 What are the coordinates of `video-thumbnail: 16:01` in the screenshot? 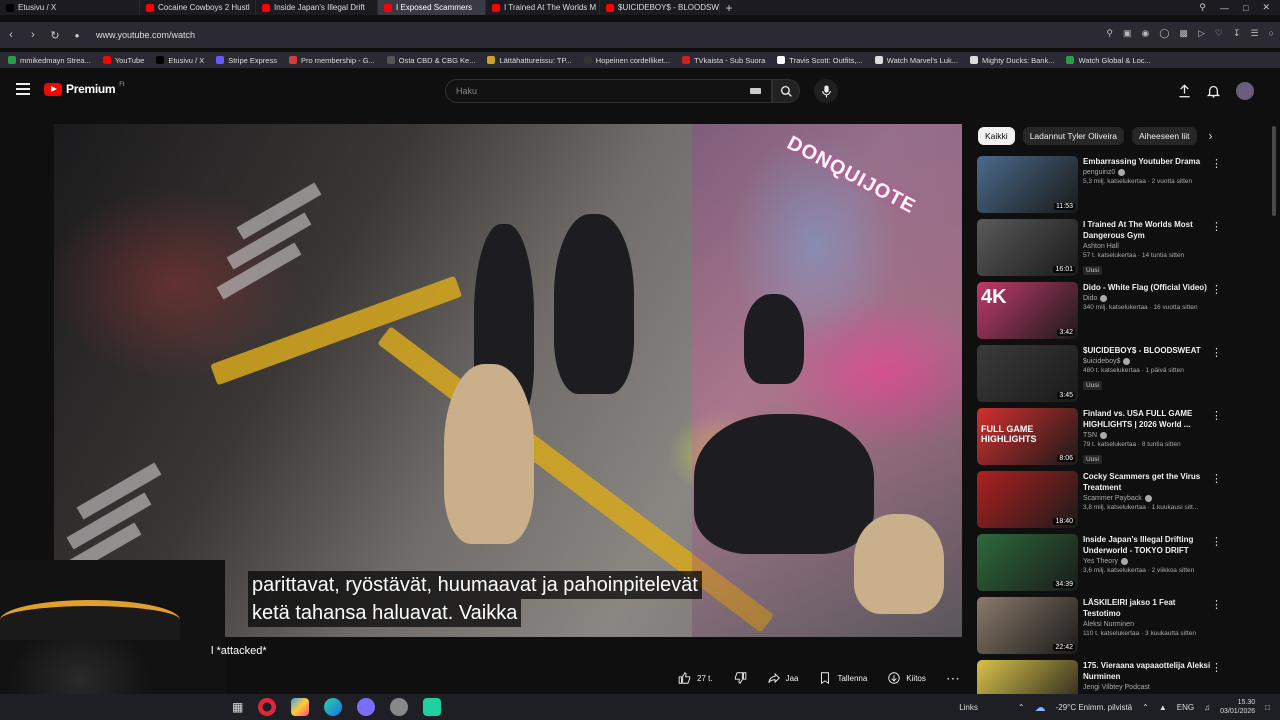 It's located at (1027, 247).